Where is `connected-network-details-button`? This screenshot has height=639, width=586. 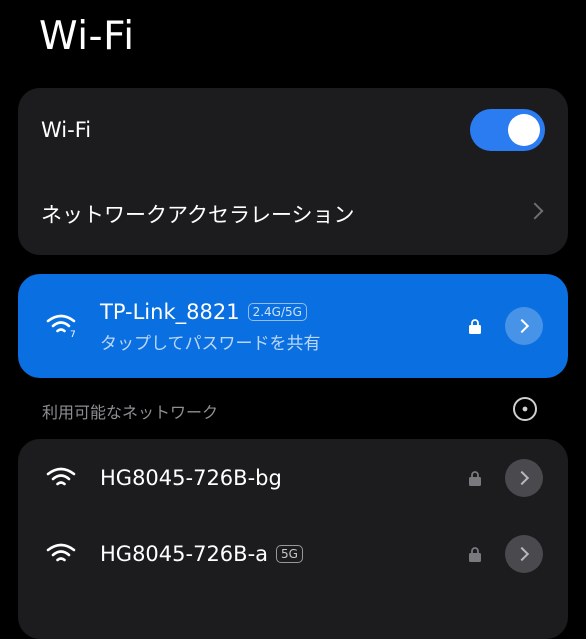
connected-network-details-button is located at coordinates (524, 326).